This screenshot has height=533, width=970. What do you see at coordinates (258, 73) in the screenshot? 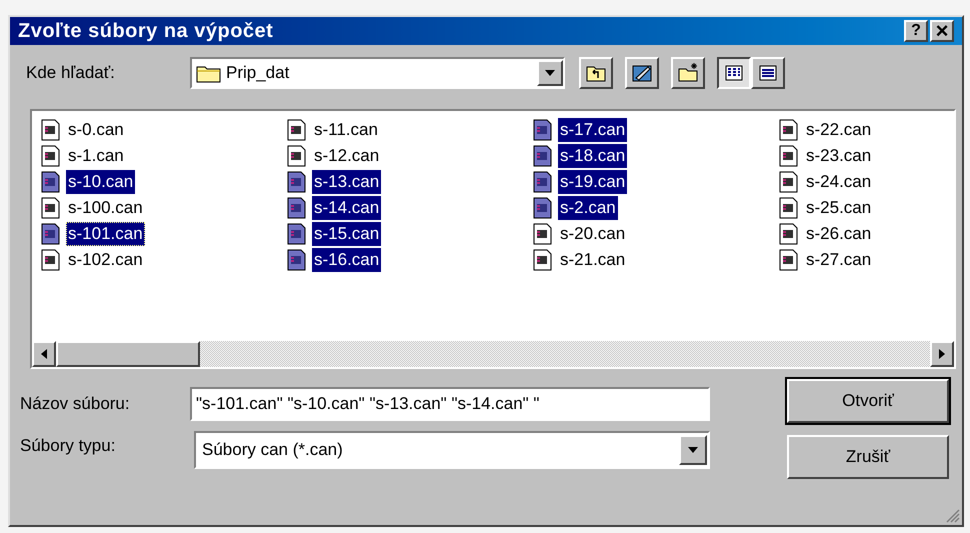
I see `look-in-value: Prip_dat` at bounding box center [258, 73].